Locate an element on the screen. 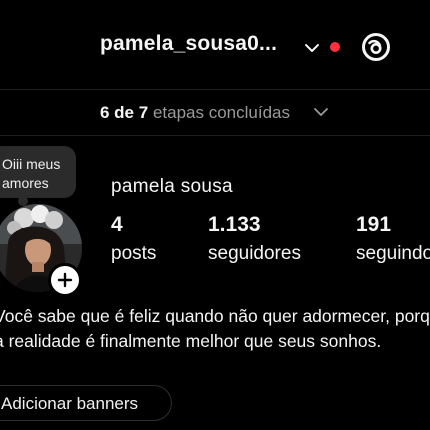 The width and height of the screenshot is (430, 430). plus-icon is located at coordinates (65, 280).